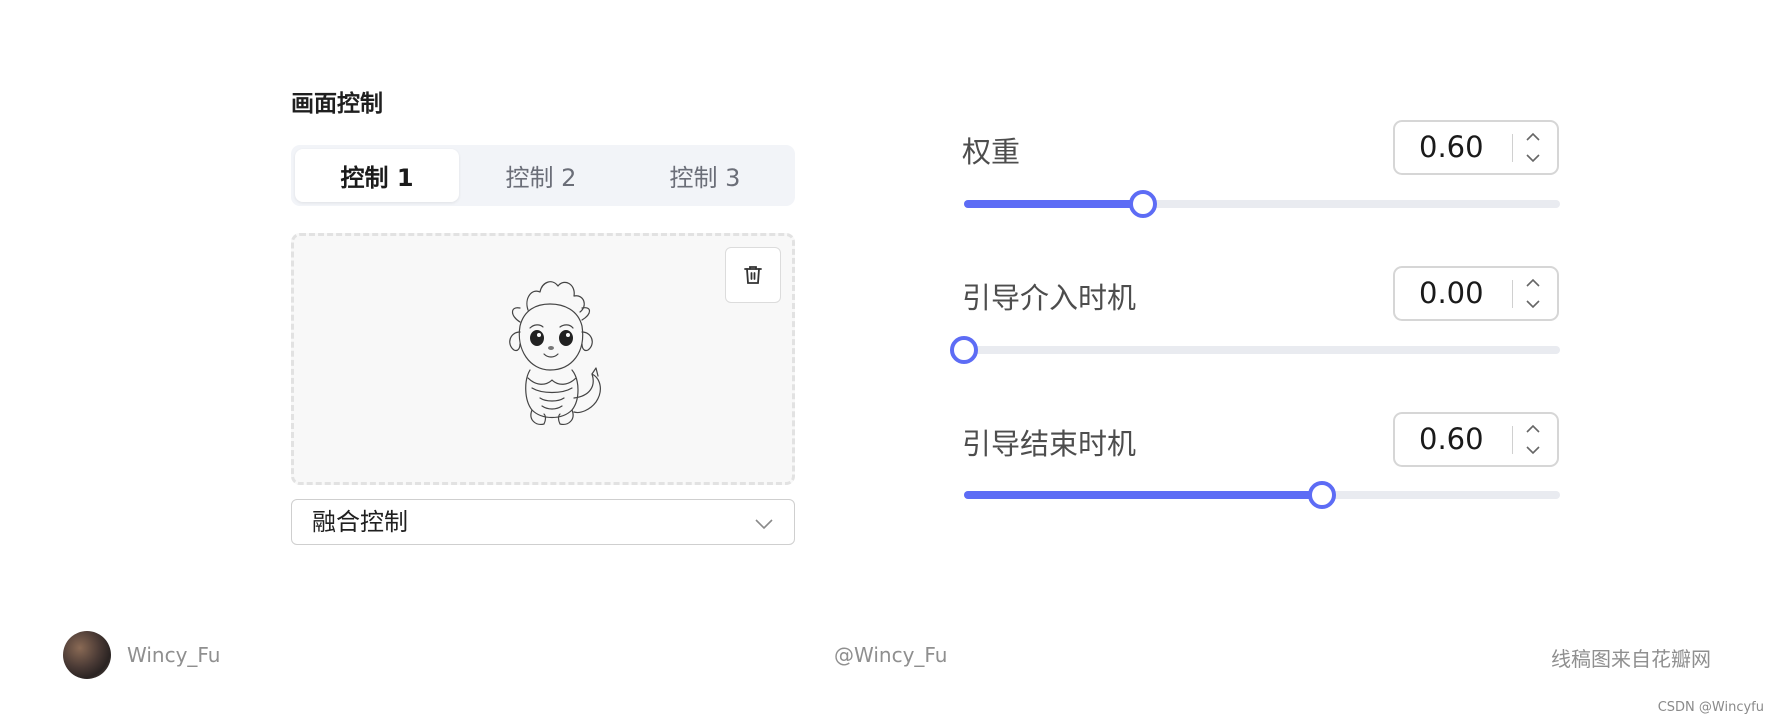  Describe the element at coordinates (1049, 444) in the screenshot. I see `param-label-guidance-end: 引导结束时机` at that location.